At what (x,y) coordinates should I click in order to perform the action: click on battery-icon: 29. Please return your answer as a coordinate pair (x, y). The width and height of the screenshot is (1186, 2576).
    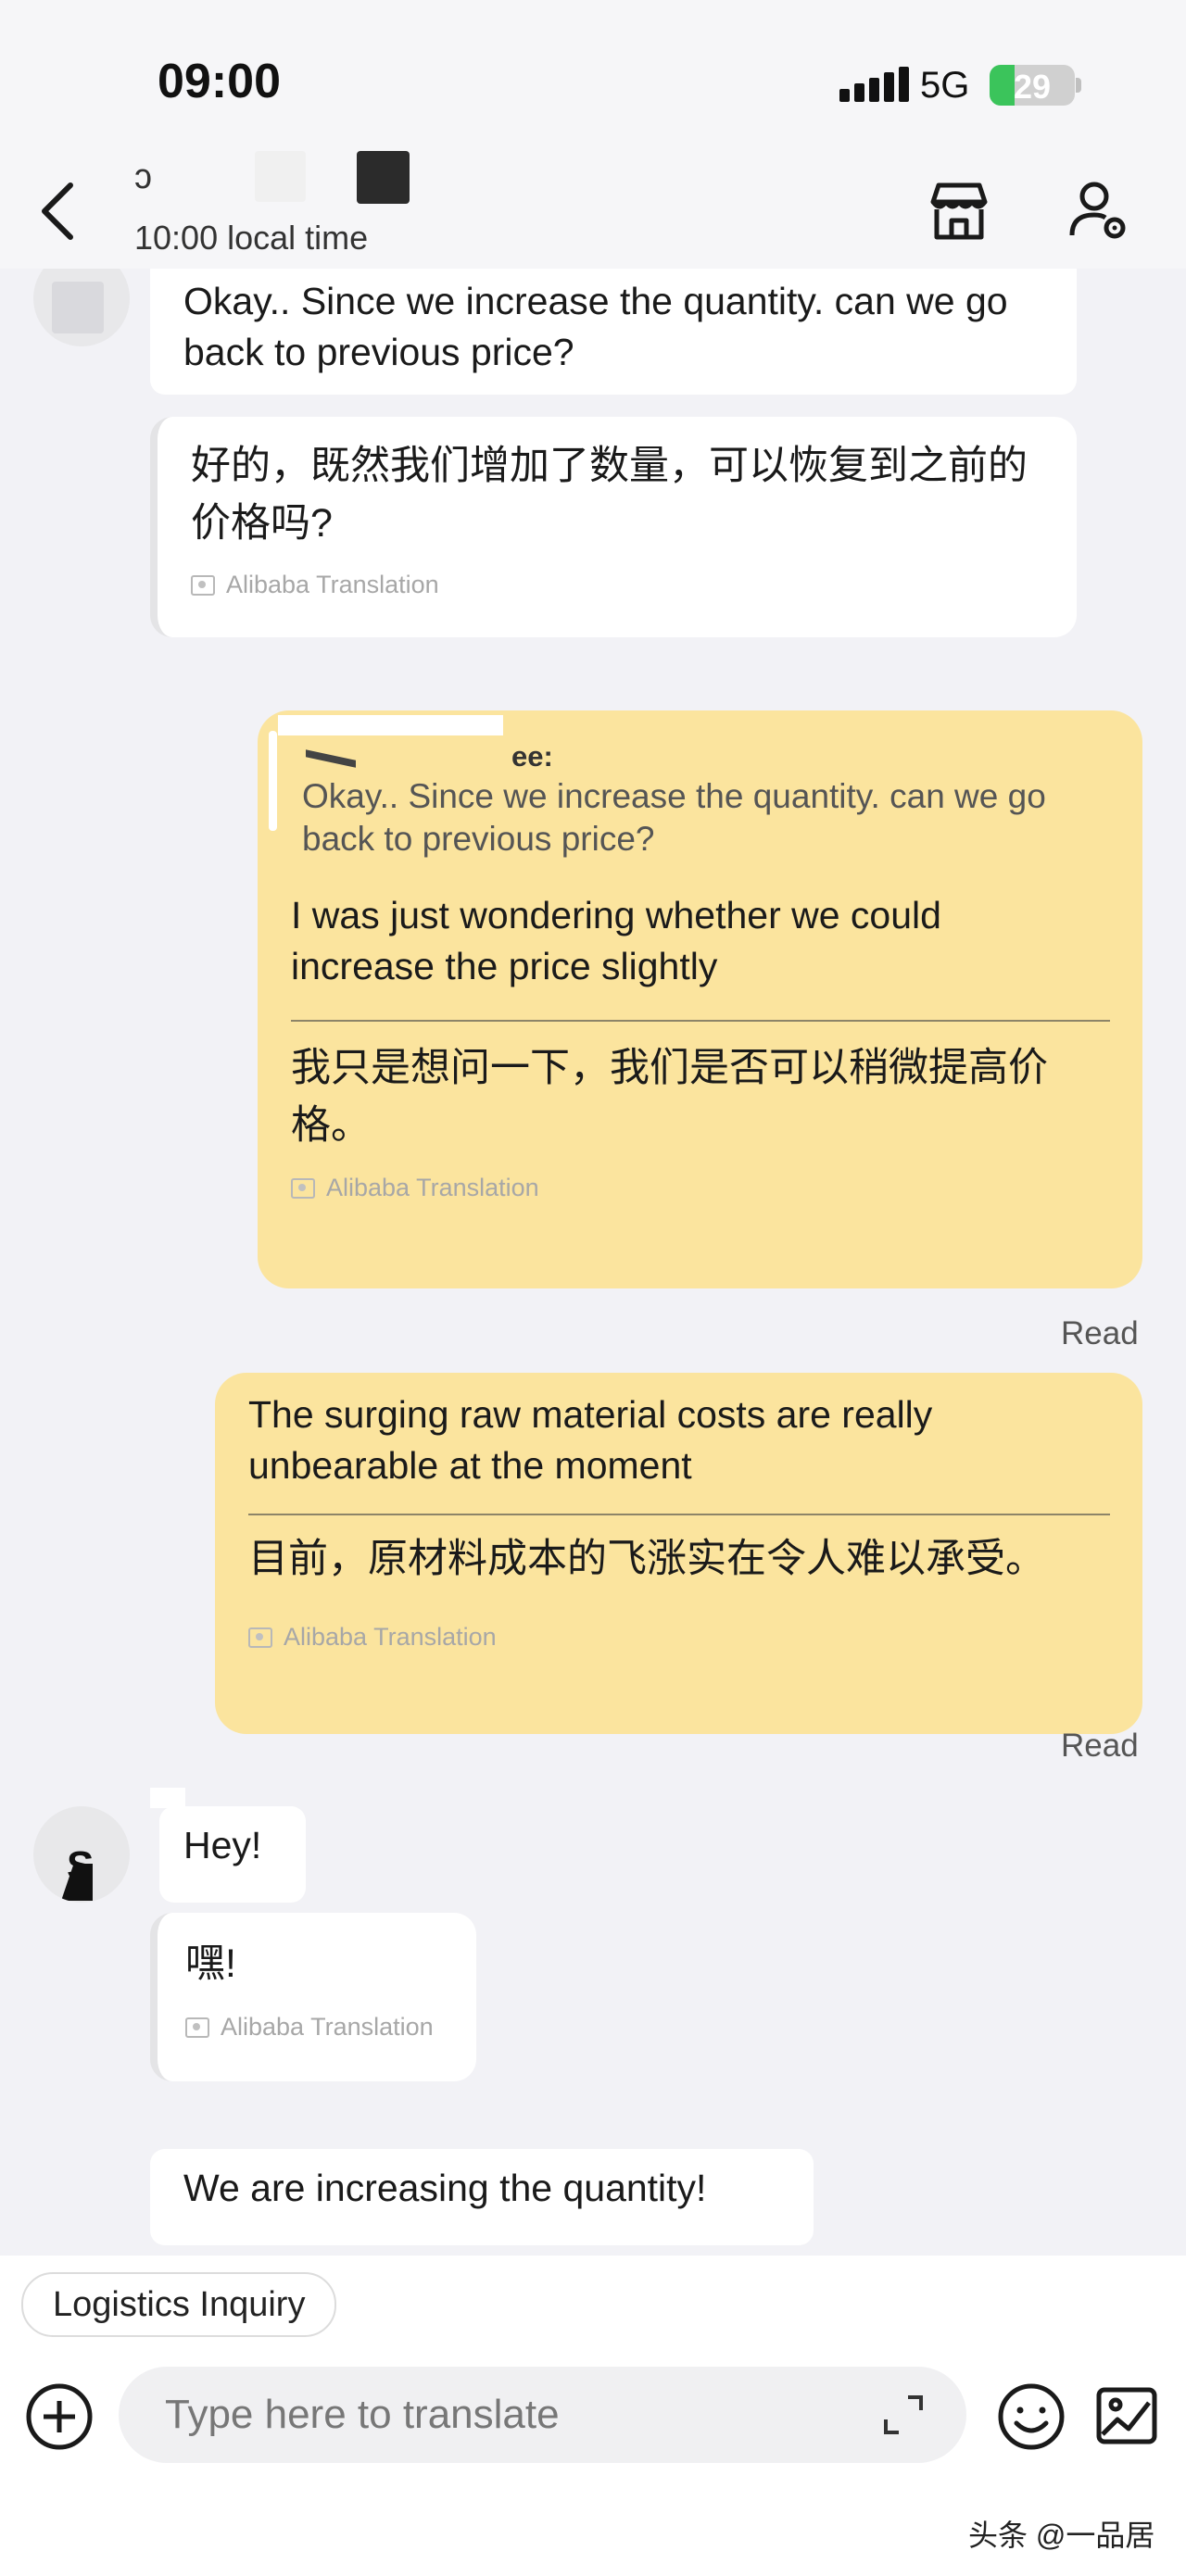
    Looking at the image, I should click on (1032, 85).